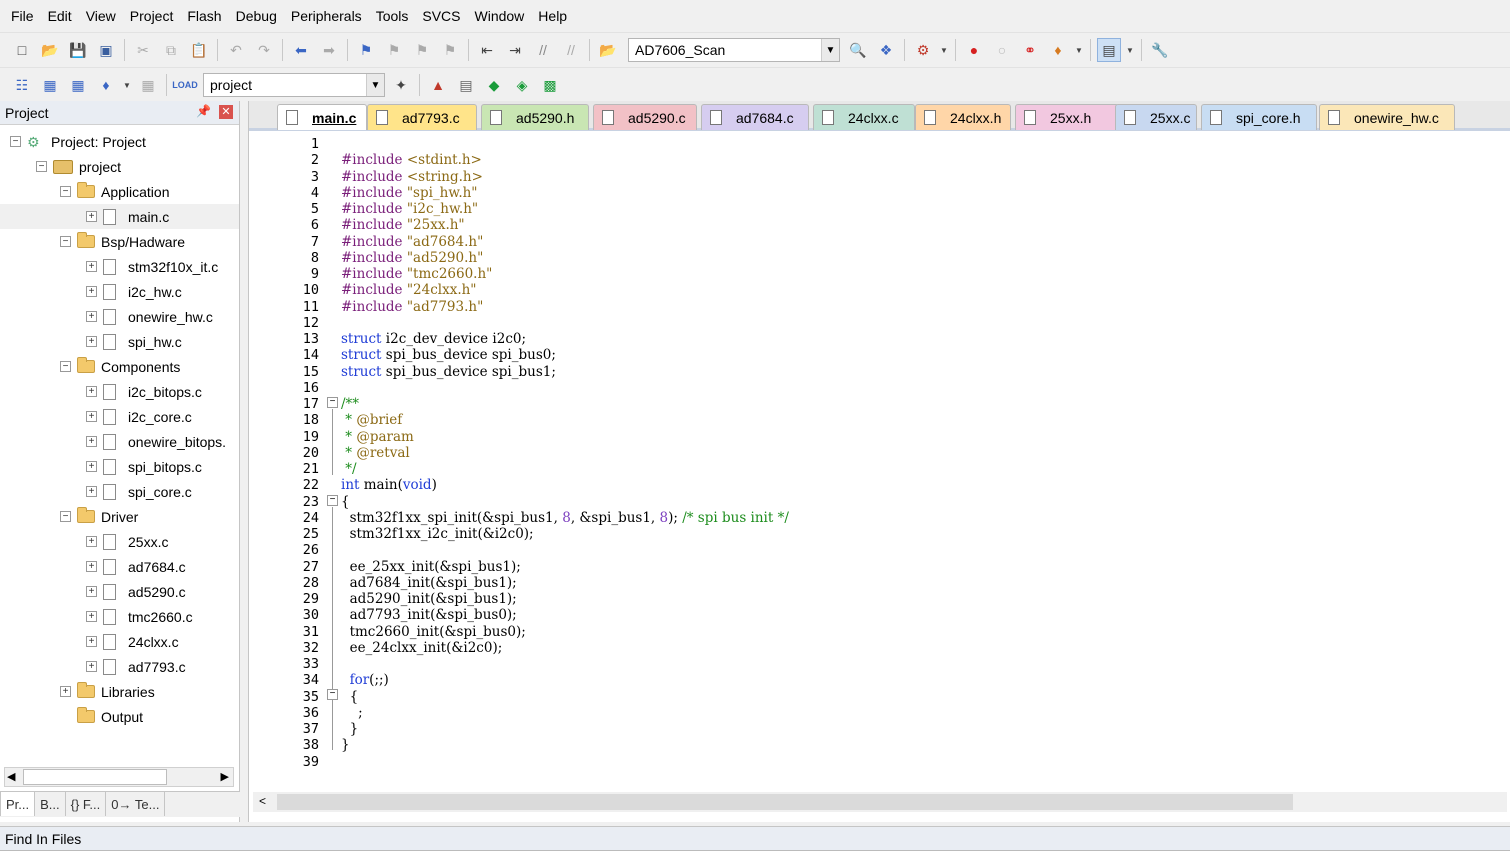 The image size is (1510, 865). I want to click on save-icon: 💾, so click(78, 50).